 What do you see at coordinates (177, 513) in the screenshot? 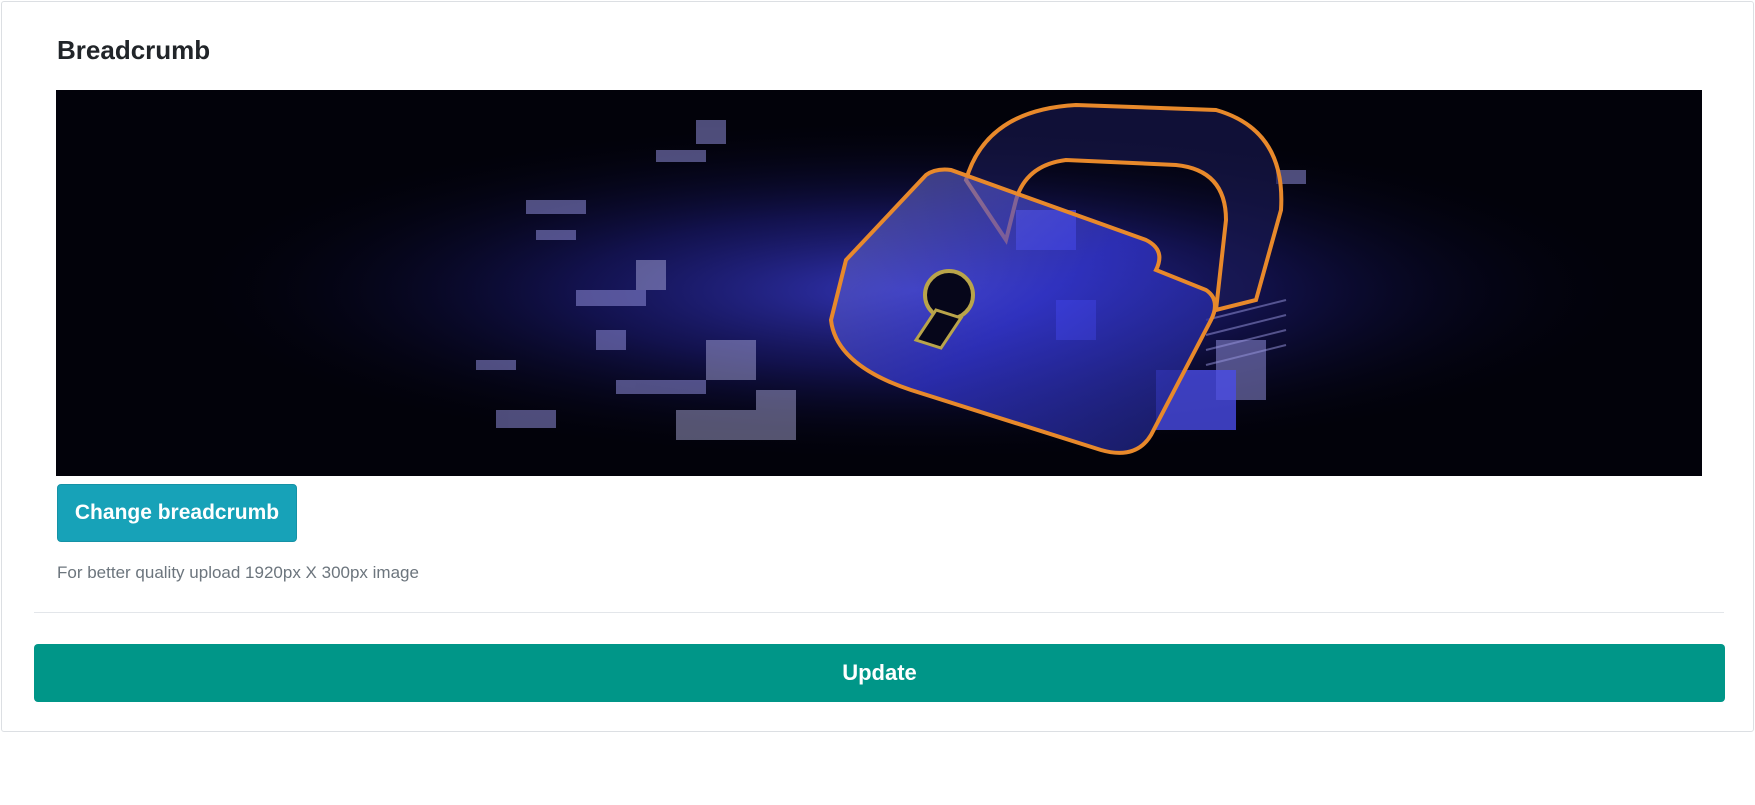
I see `change-breadcrumb-button: Change breadcrumb` at bounding box center [177, 513].